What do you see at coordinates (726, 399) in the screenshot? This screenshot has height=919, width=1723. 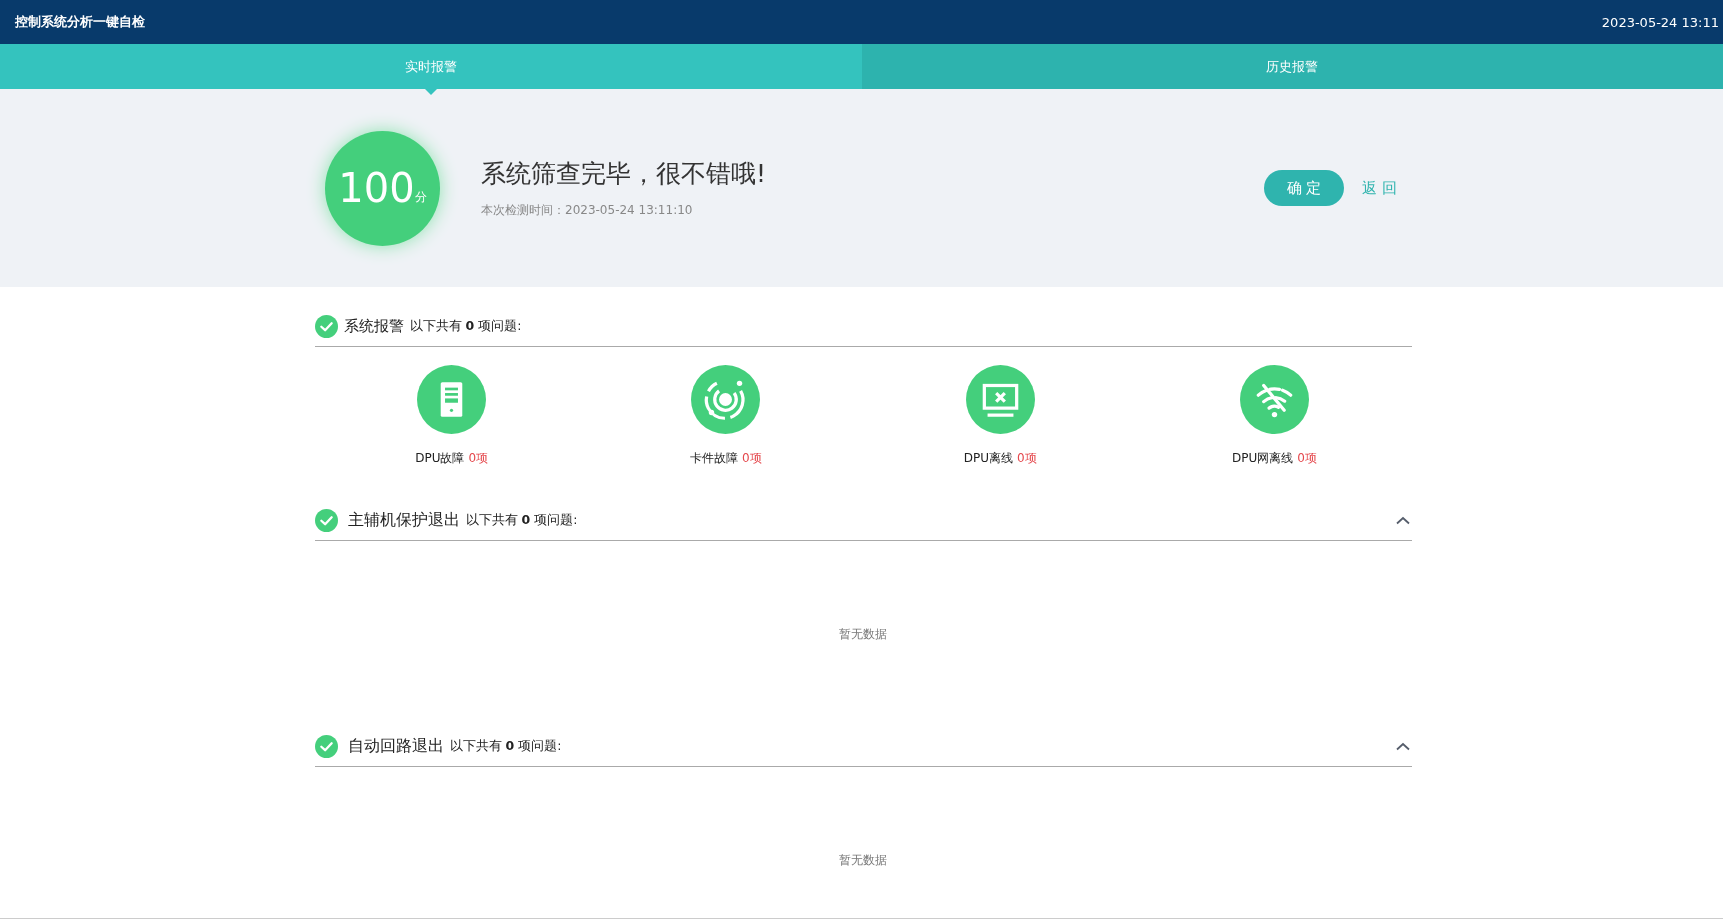 I see `orbit-icon` at bounding box center [726, 399].